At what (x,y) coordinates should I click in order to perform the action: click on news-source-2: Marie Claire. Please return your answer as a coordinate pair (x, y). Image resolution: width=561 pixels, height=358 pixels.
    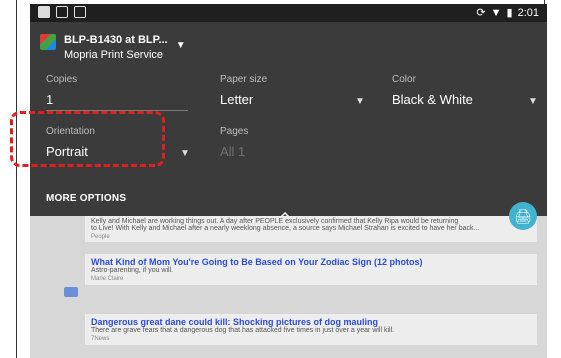
    Looking at the image, I should click on (107, 279).